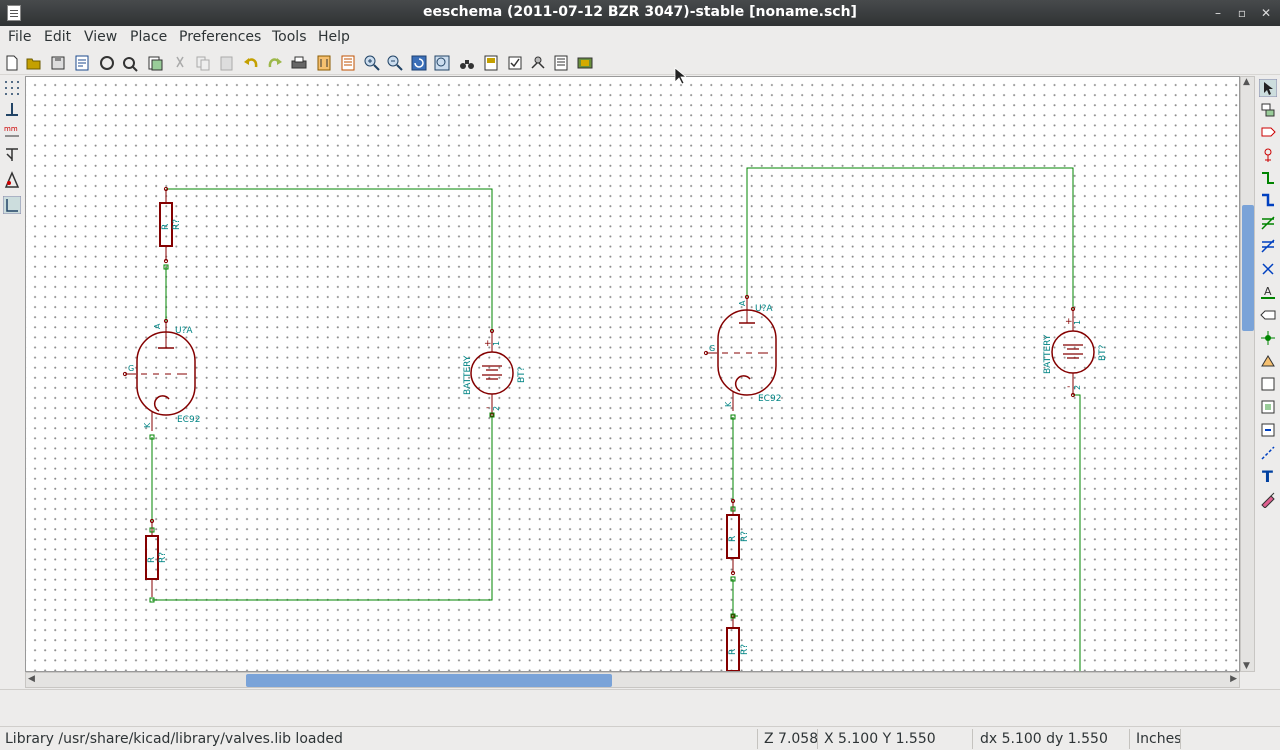  Describe the element at coordinates (515, 63) in the screenshot. I see `erc-icon` at that location.